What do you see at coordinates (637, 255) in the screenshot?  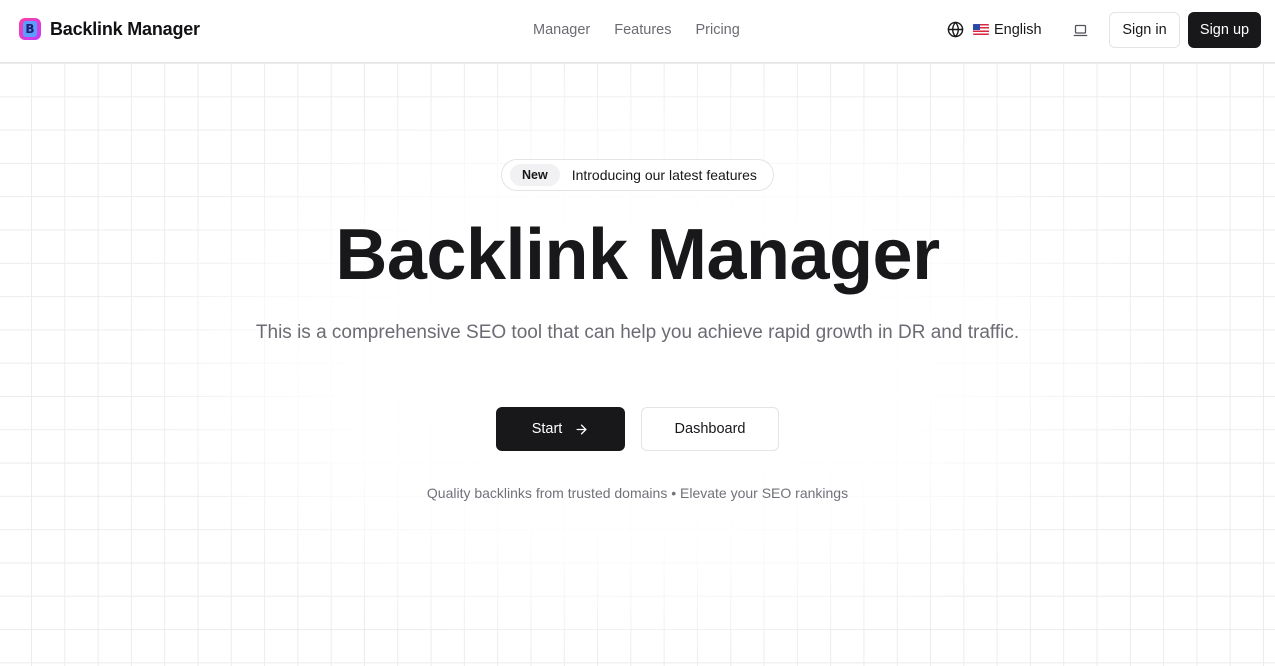 I see `hero-title: Backlink Manager` at bounding box center [637, 255].